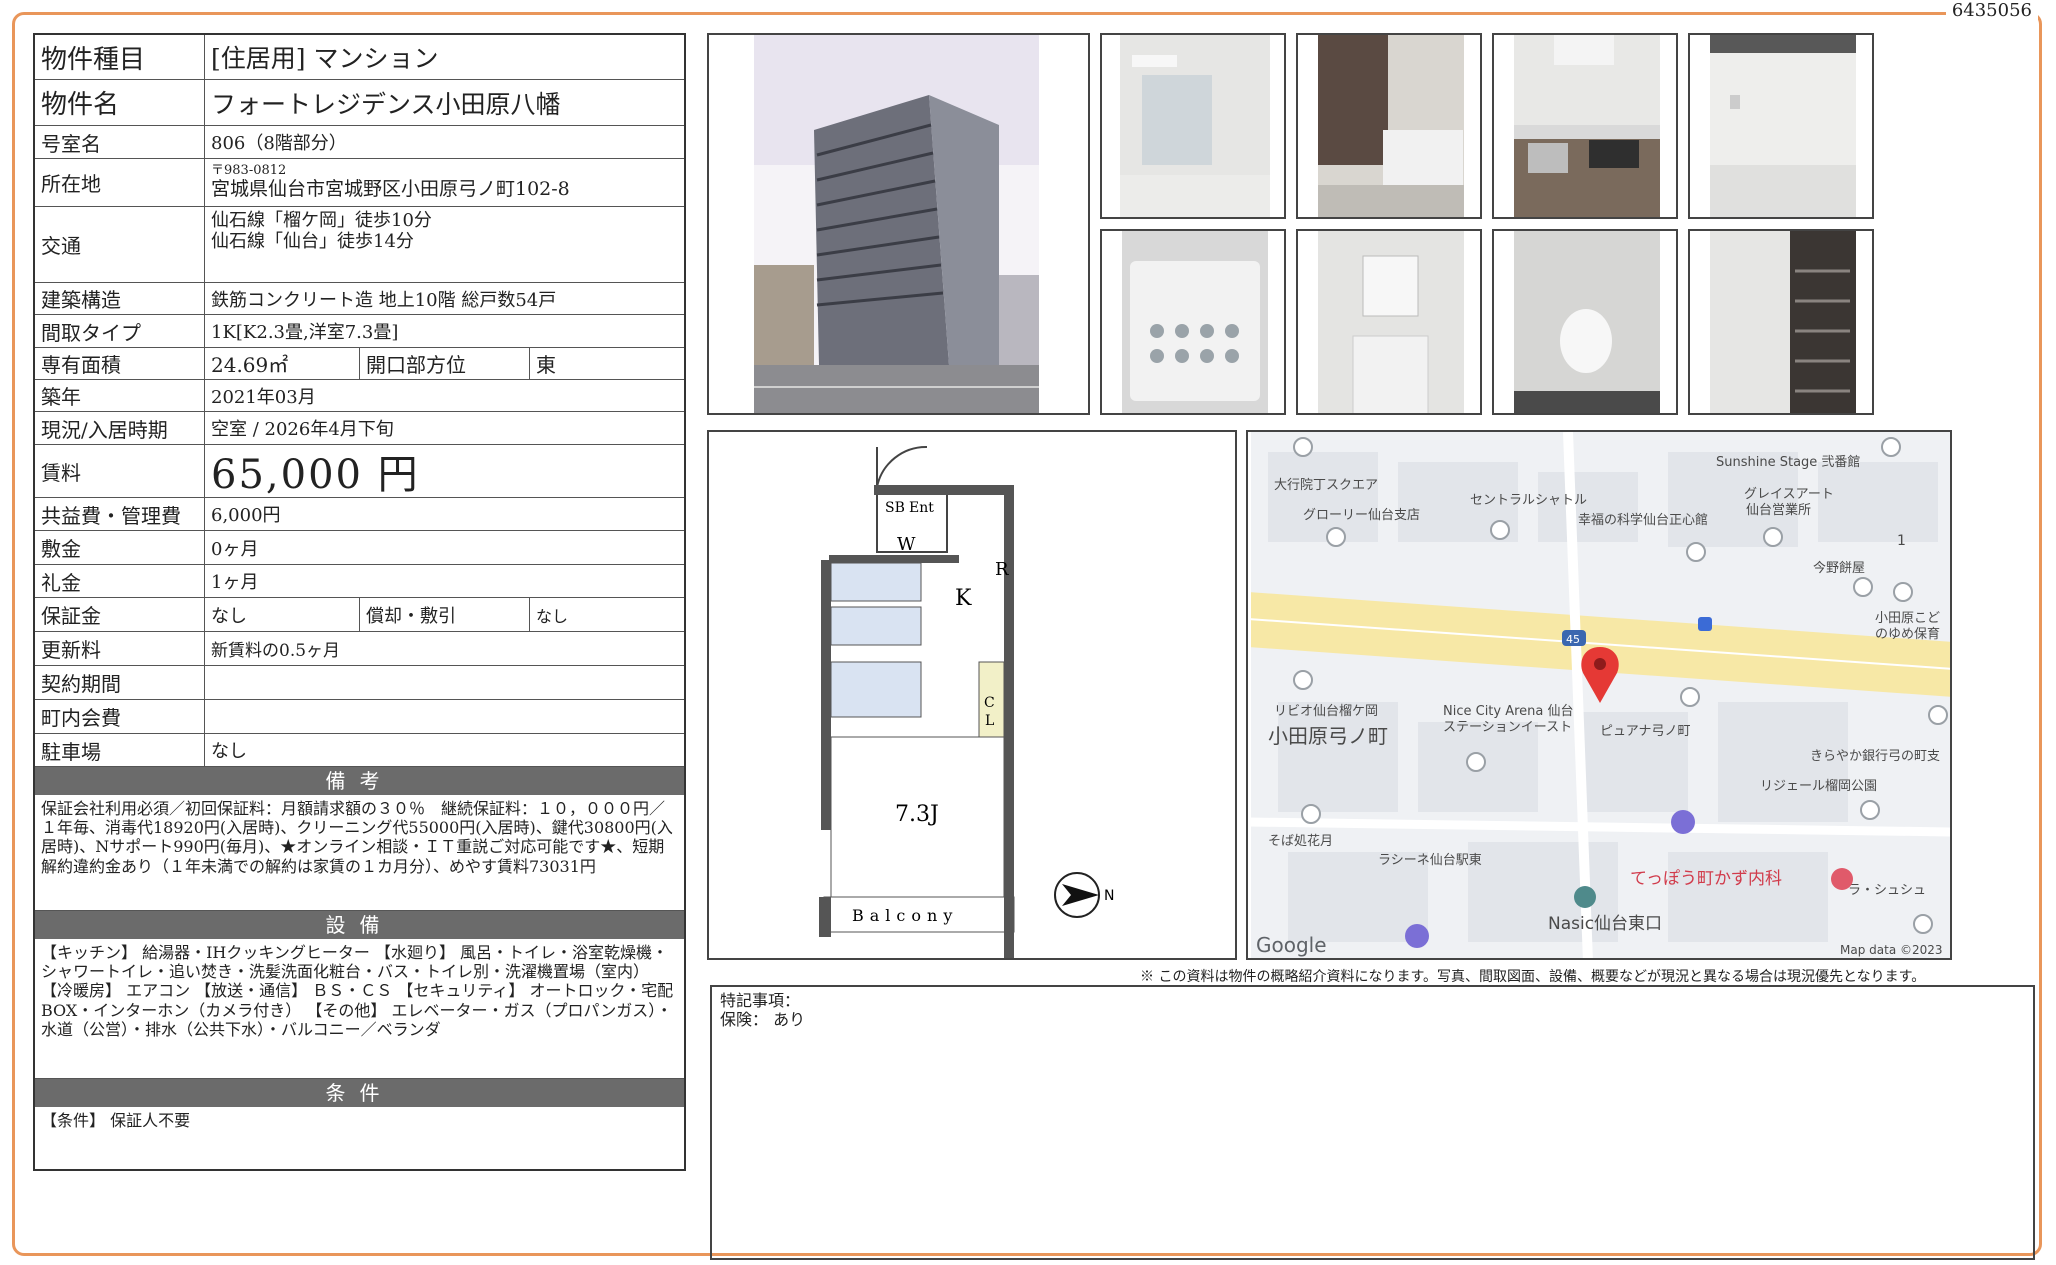 This screenshot has width=2056, height=1265. What do you see at coordinates (1195, 322) in the screenshot?
I see `control-panel-image` at bounding box center [1195, 322].